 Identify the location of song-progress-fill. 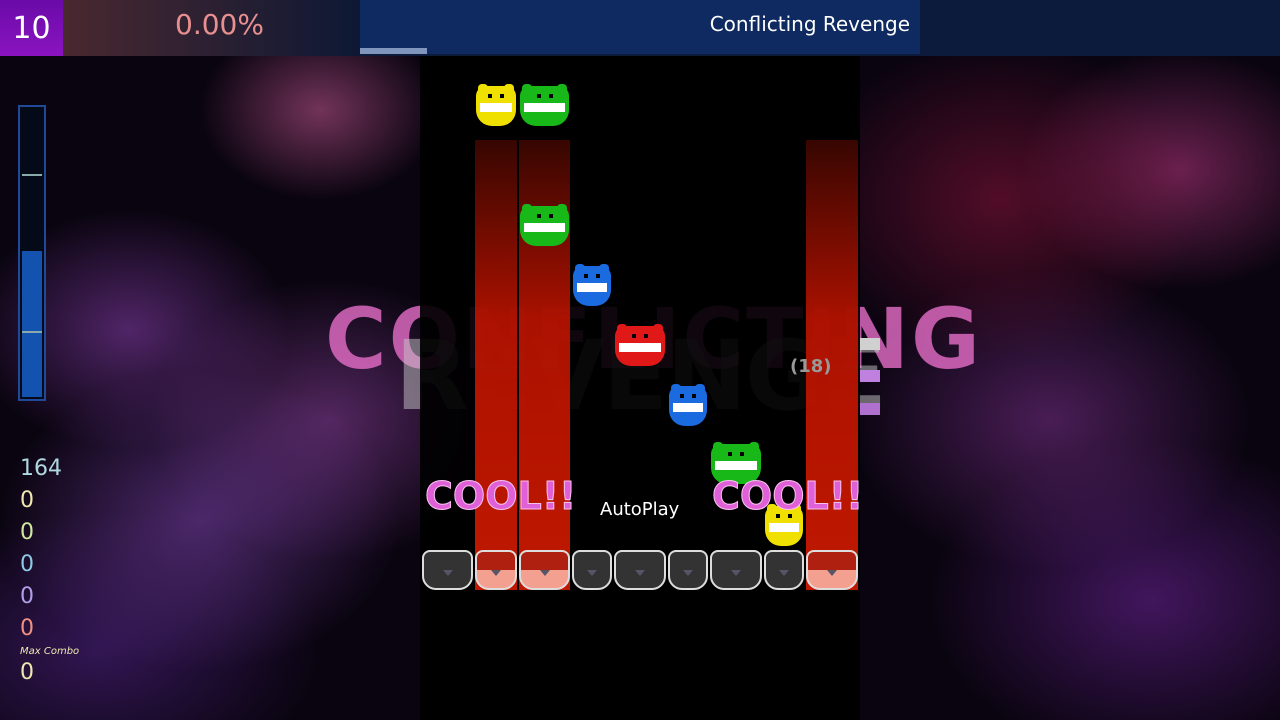
(394, 51).